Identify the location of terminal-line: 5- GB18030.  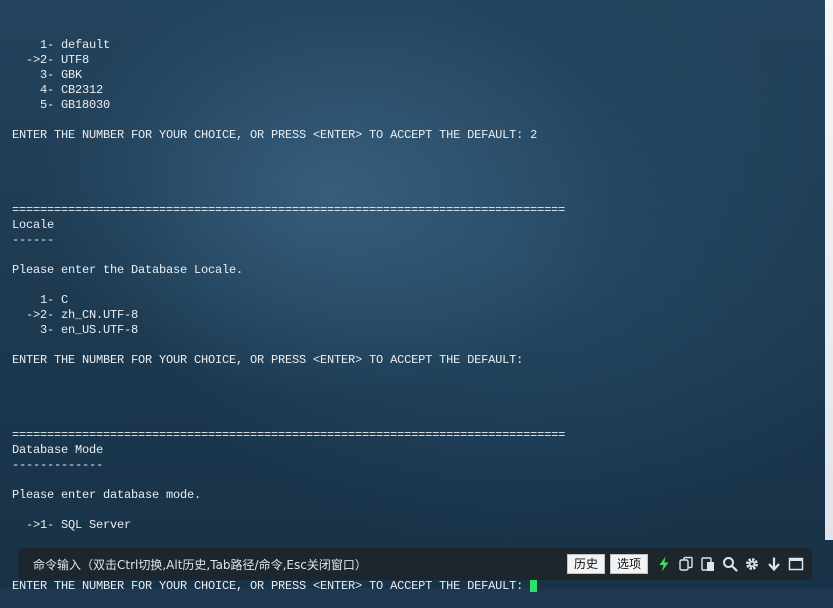
(61, 105).